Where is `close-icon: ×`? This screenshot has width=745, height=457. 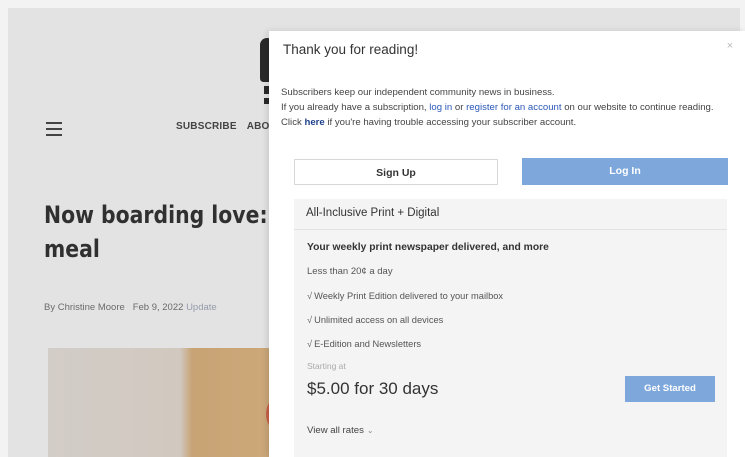 close-icon: × is located at coordinates (730, 46).